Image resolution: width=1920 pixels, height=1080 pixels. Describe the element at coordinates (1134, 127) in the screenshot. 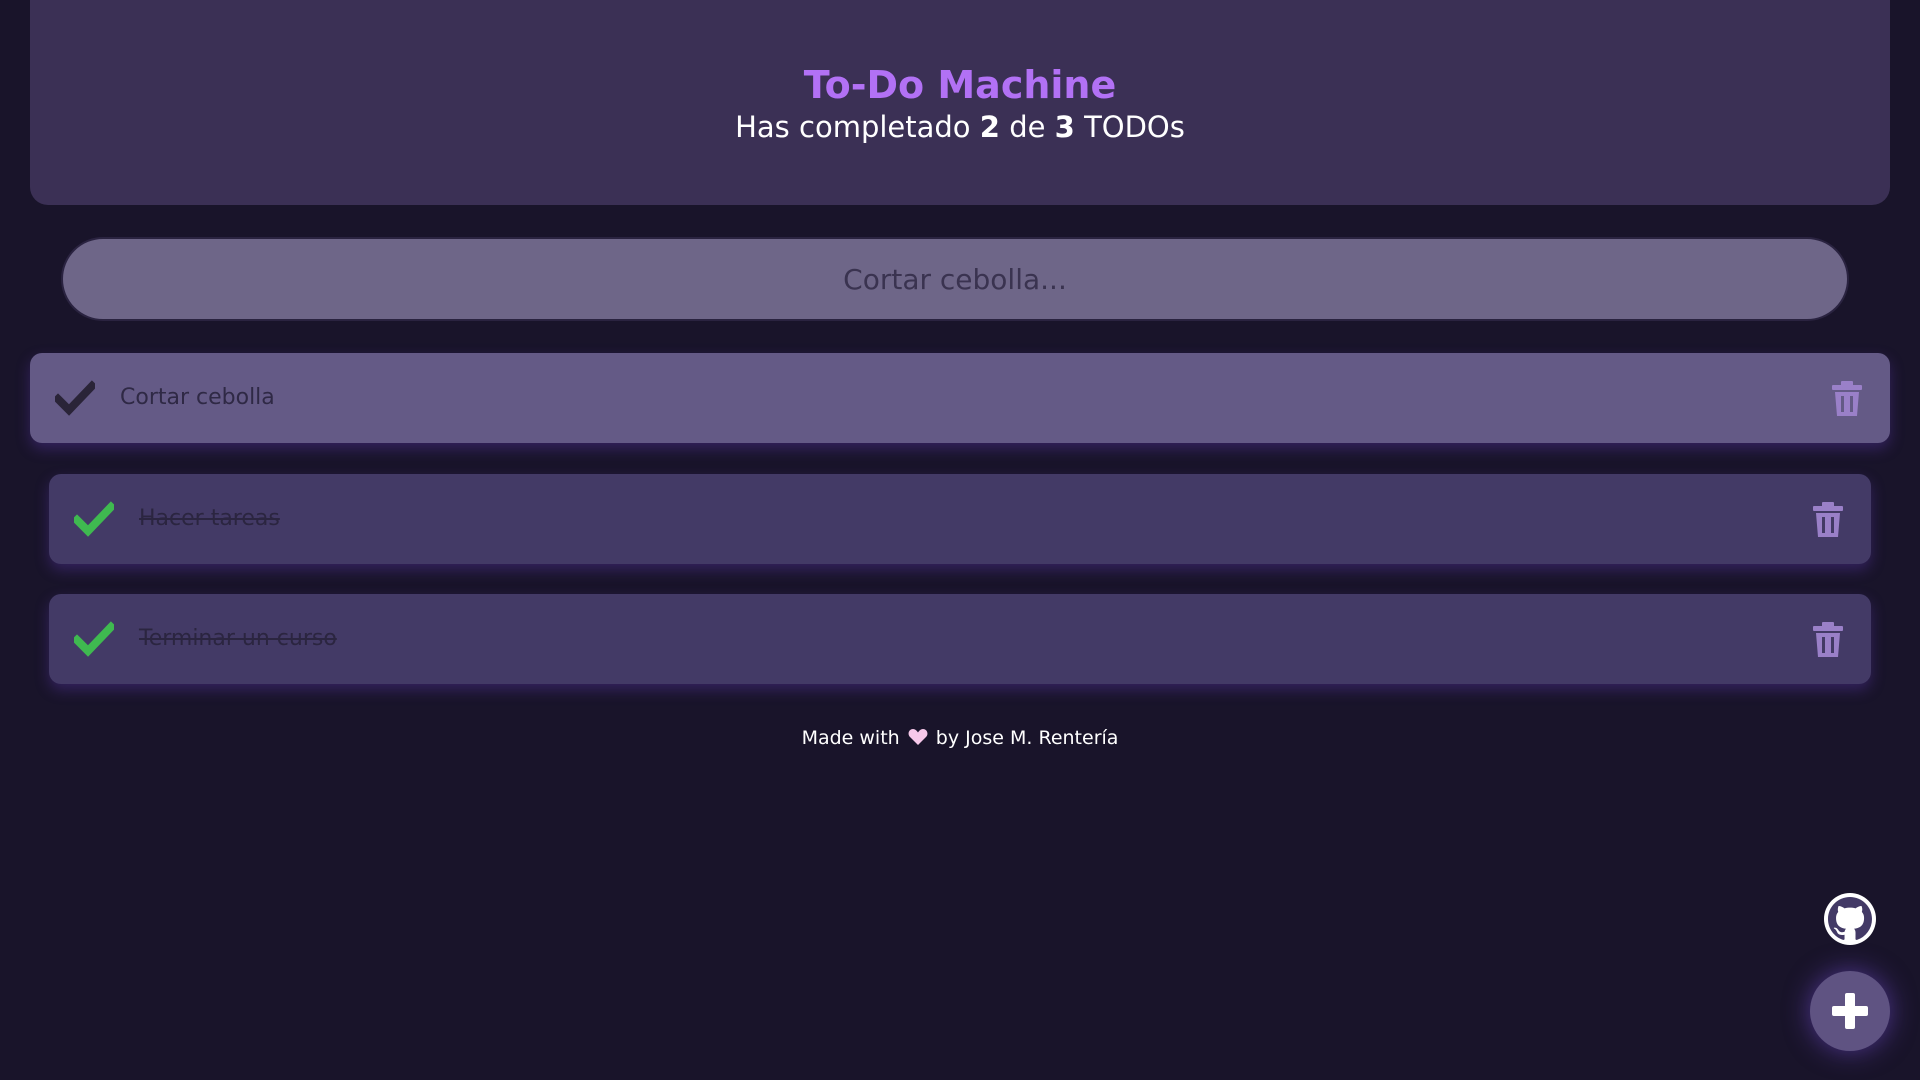

I see `counter-suffix: TODOs` at that location.